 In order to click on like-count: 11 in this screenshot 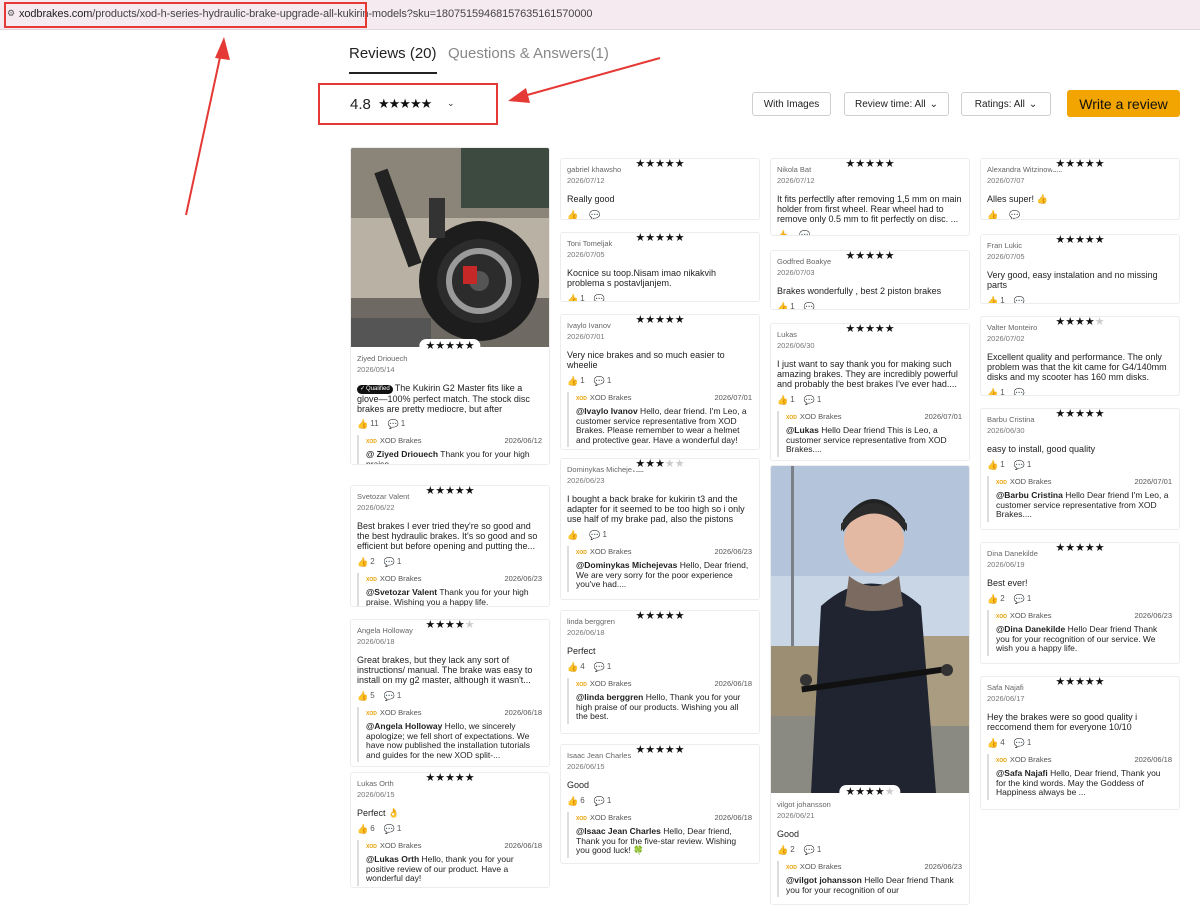, I will do `click(374, 423)`.